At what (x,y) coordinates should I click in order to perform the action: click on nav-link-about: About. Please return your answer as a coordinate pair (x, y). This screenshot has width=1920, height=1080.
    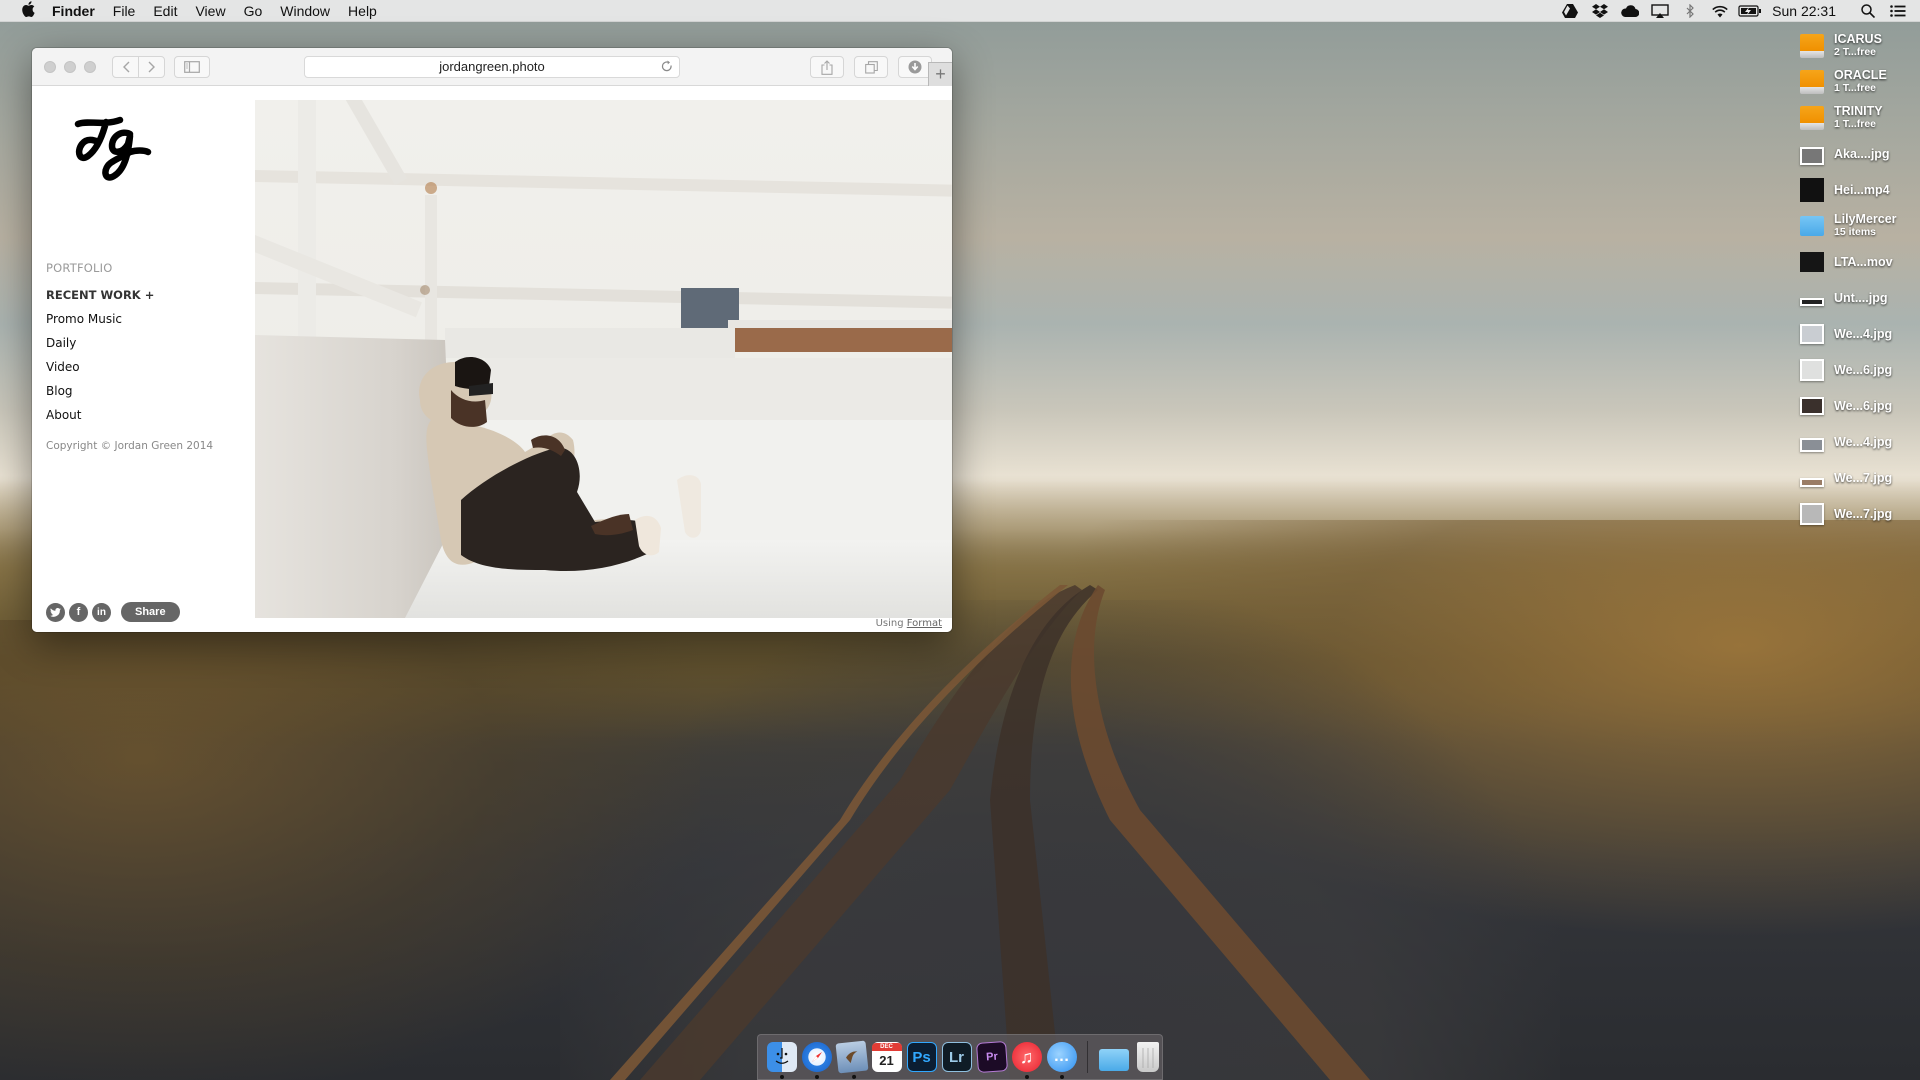
    Looking at the image, I should click on (100, 415).